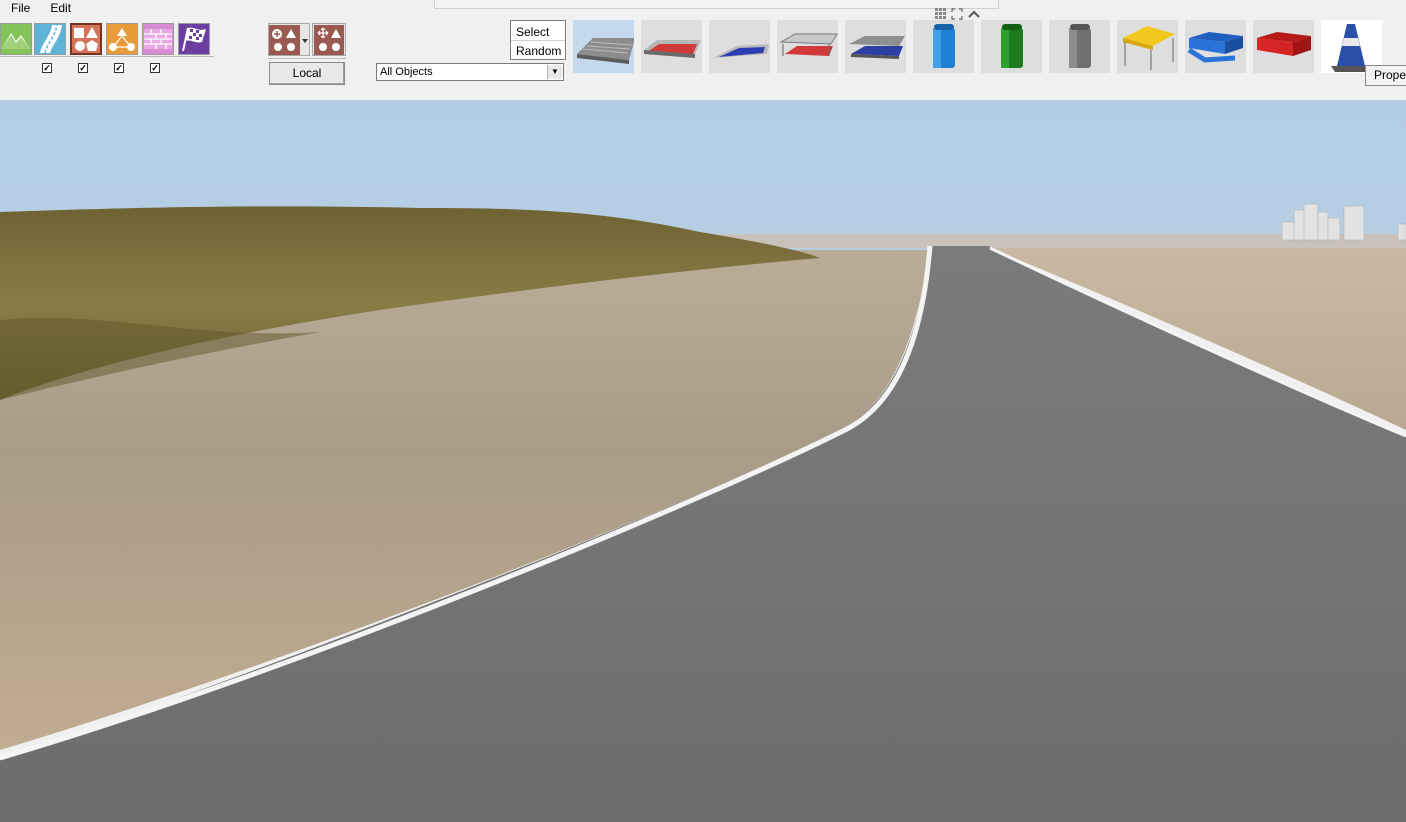 The image size is (1406, 822). I want to click on asset-grandstand-blue-roof, so click(875, 46).